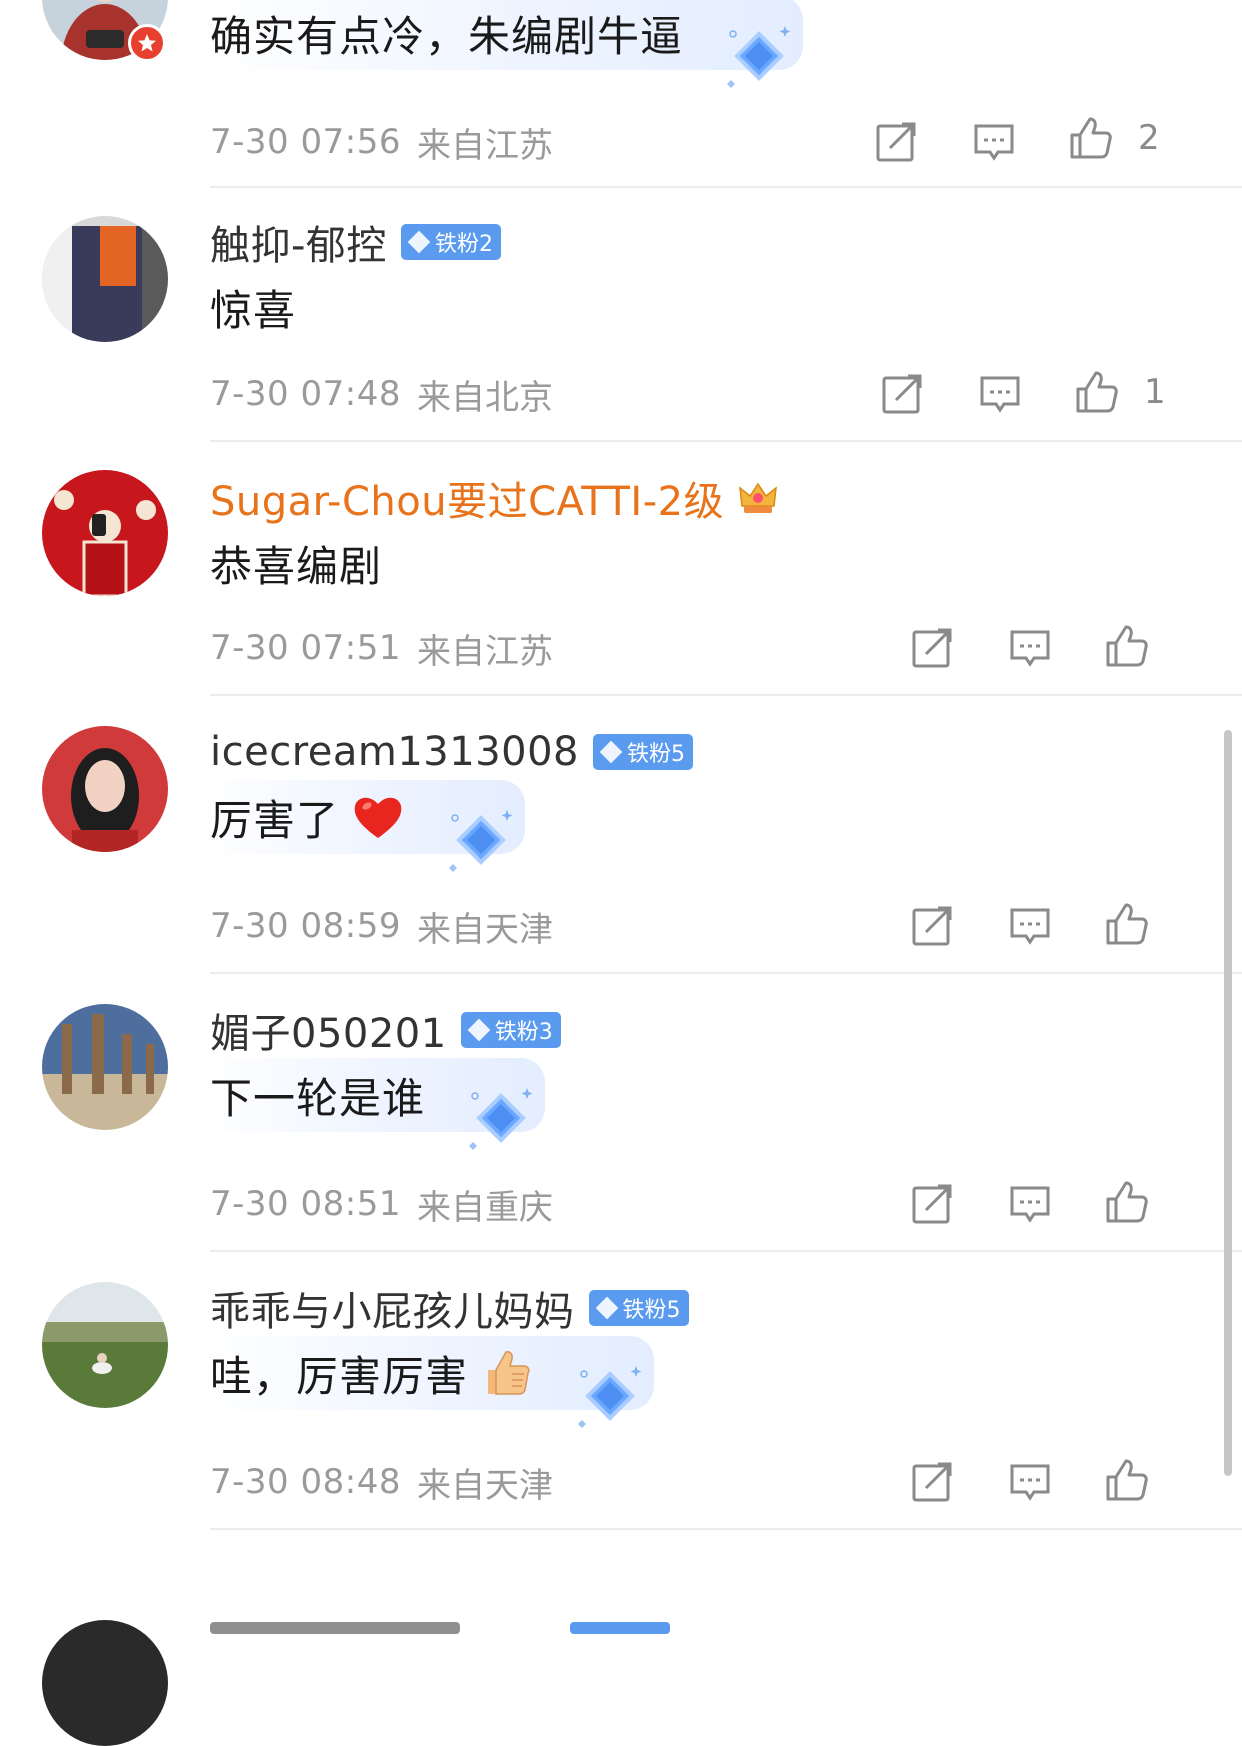 The width and height of the screenshot is (1242, 1746). What do you see at coordinates (447, 36) in the screenshot?
I see `comment-text: 确实有点冷，朱编剧牛逼` at bounding box center [447, 36].